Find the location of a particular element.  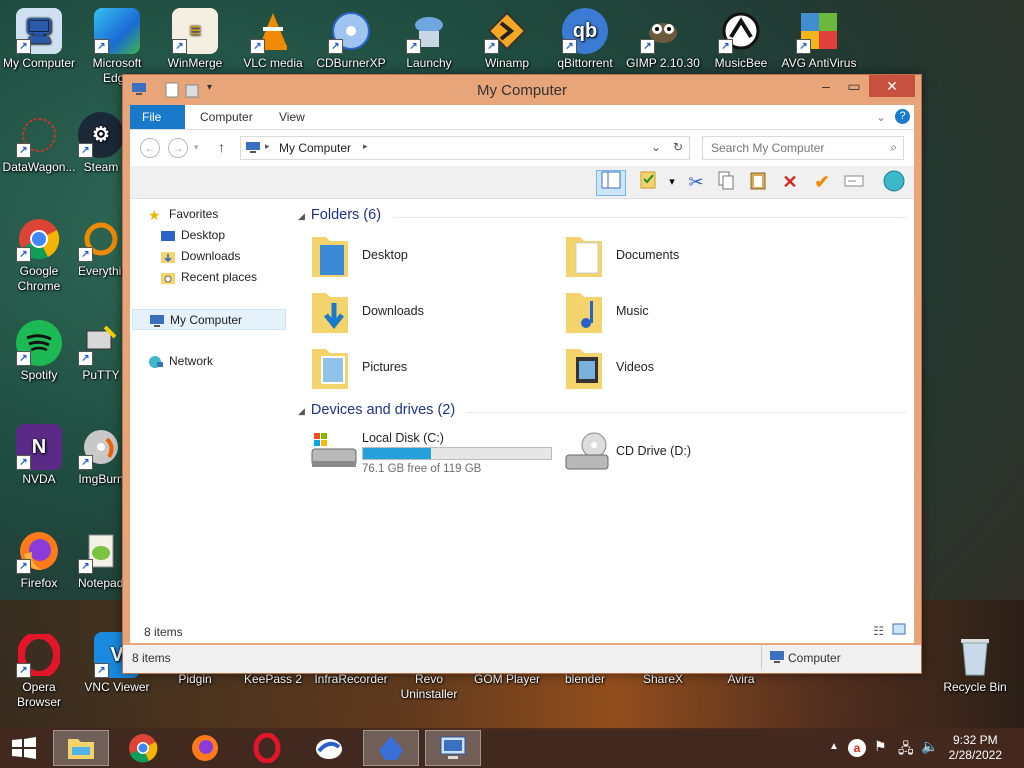

rename-icon is located at coordinates (854, 182).